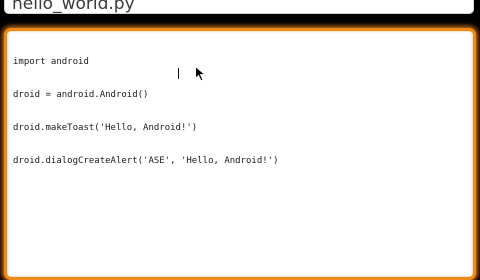 This screenshot has width=480, height=280. What do you see at coordinates (81, 95) in the screenshot?
I see `code-line-2: droid = android.Android()` at bounding box center [81, 95].